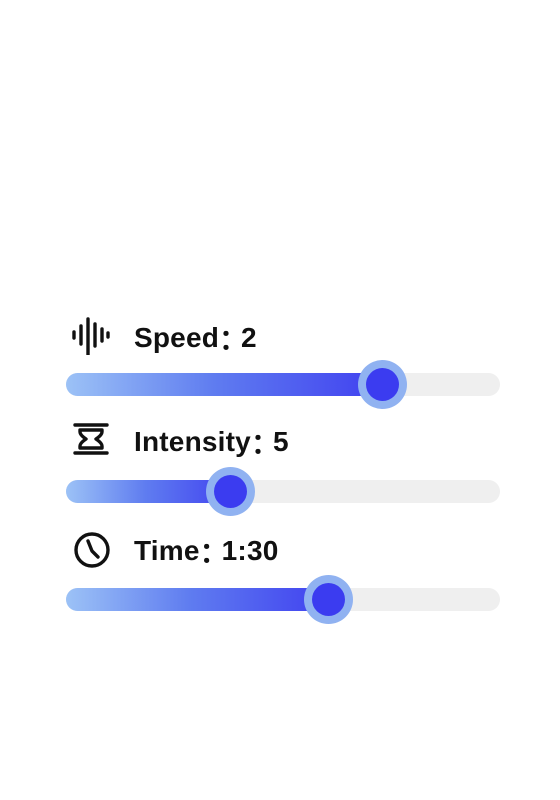 The image size is (560, 800). Describe the element at coordinates (329, 599) in the screenshot. I see `time-slider-thumb` at that location.